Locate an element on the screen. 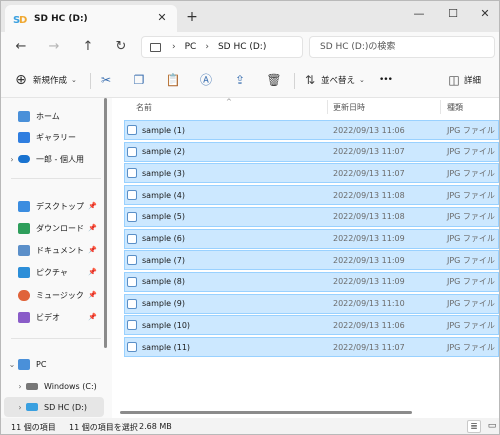 This screenshot has width=500, height=435. download-icon is located at coordinates (24, 228).